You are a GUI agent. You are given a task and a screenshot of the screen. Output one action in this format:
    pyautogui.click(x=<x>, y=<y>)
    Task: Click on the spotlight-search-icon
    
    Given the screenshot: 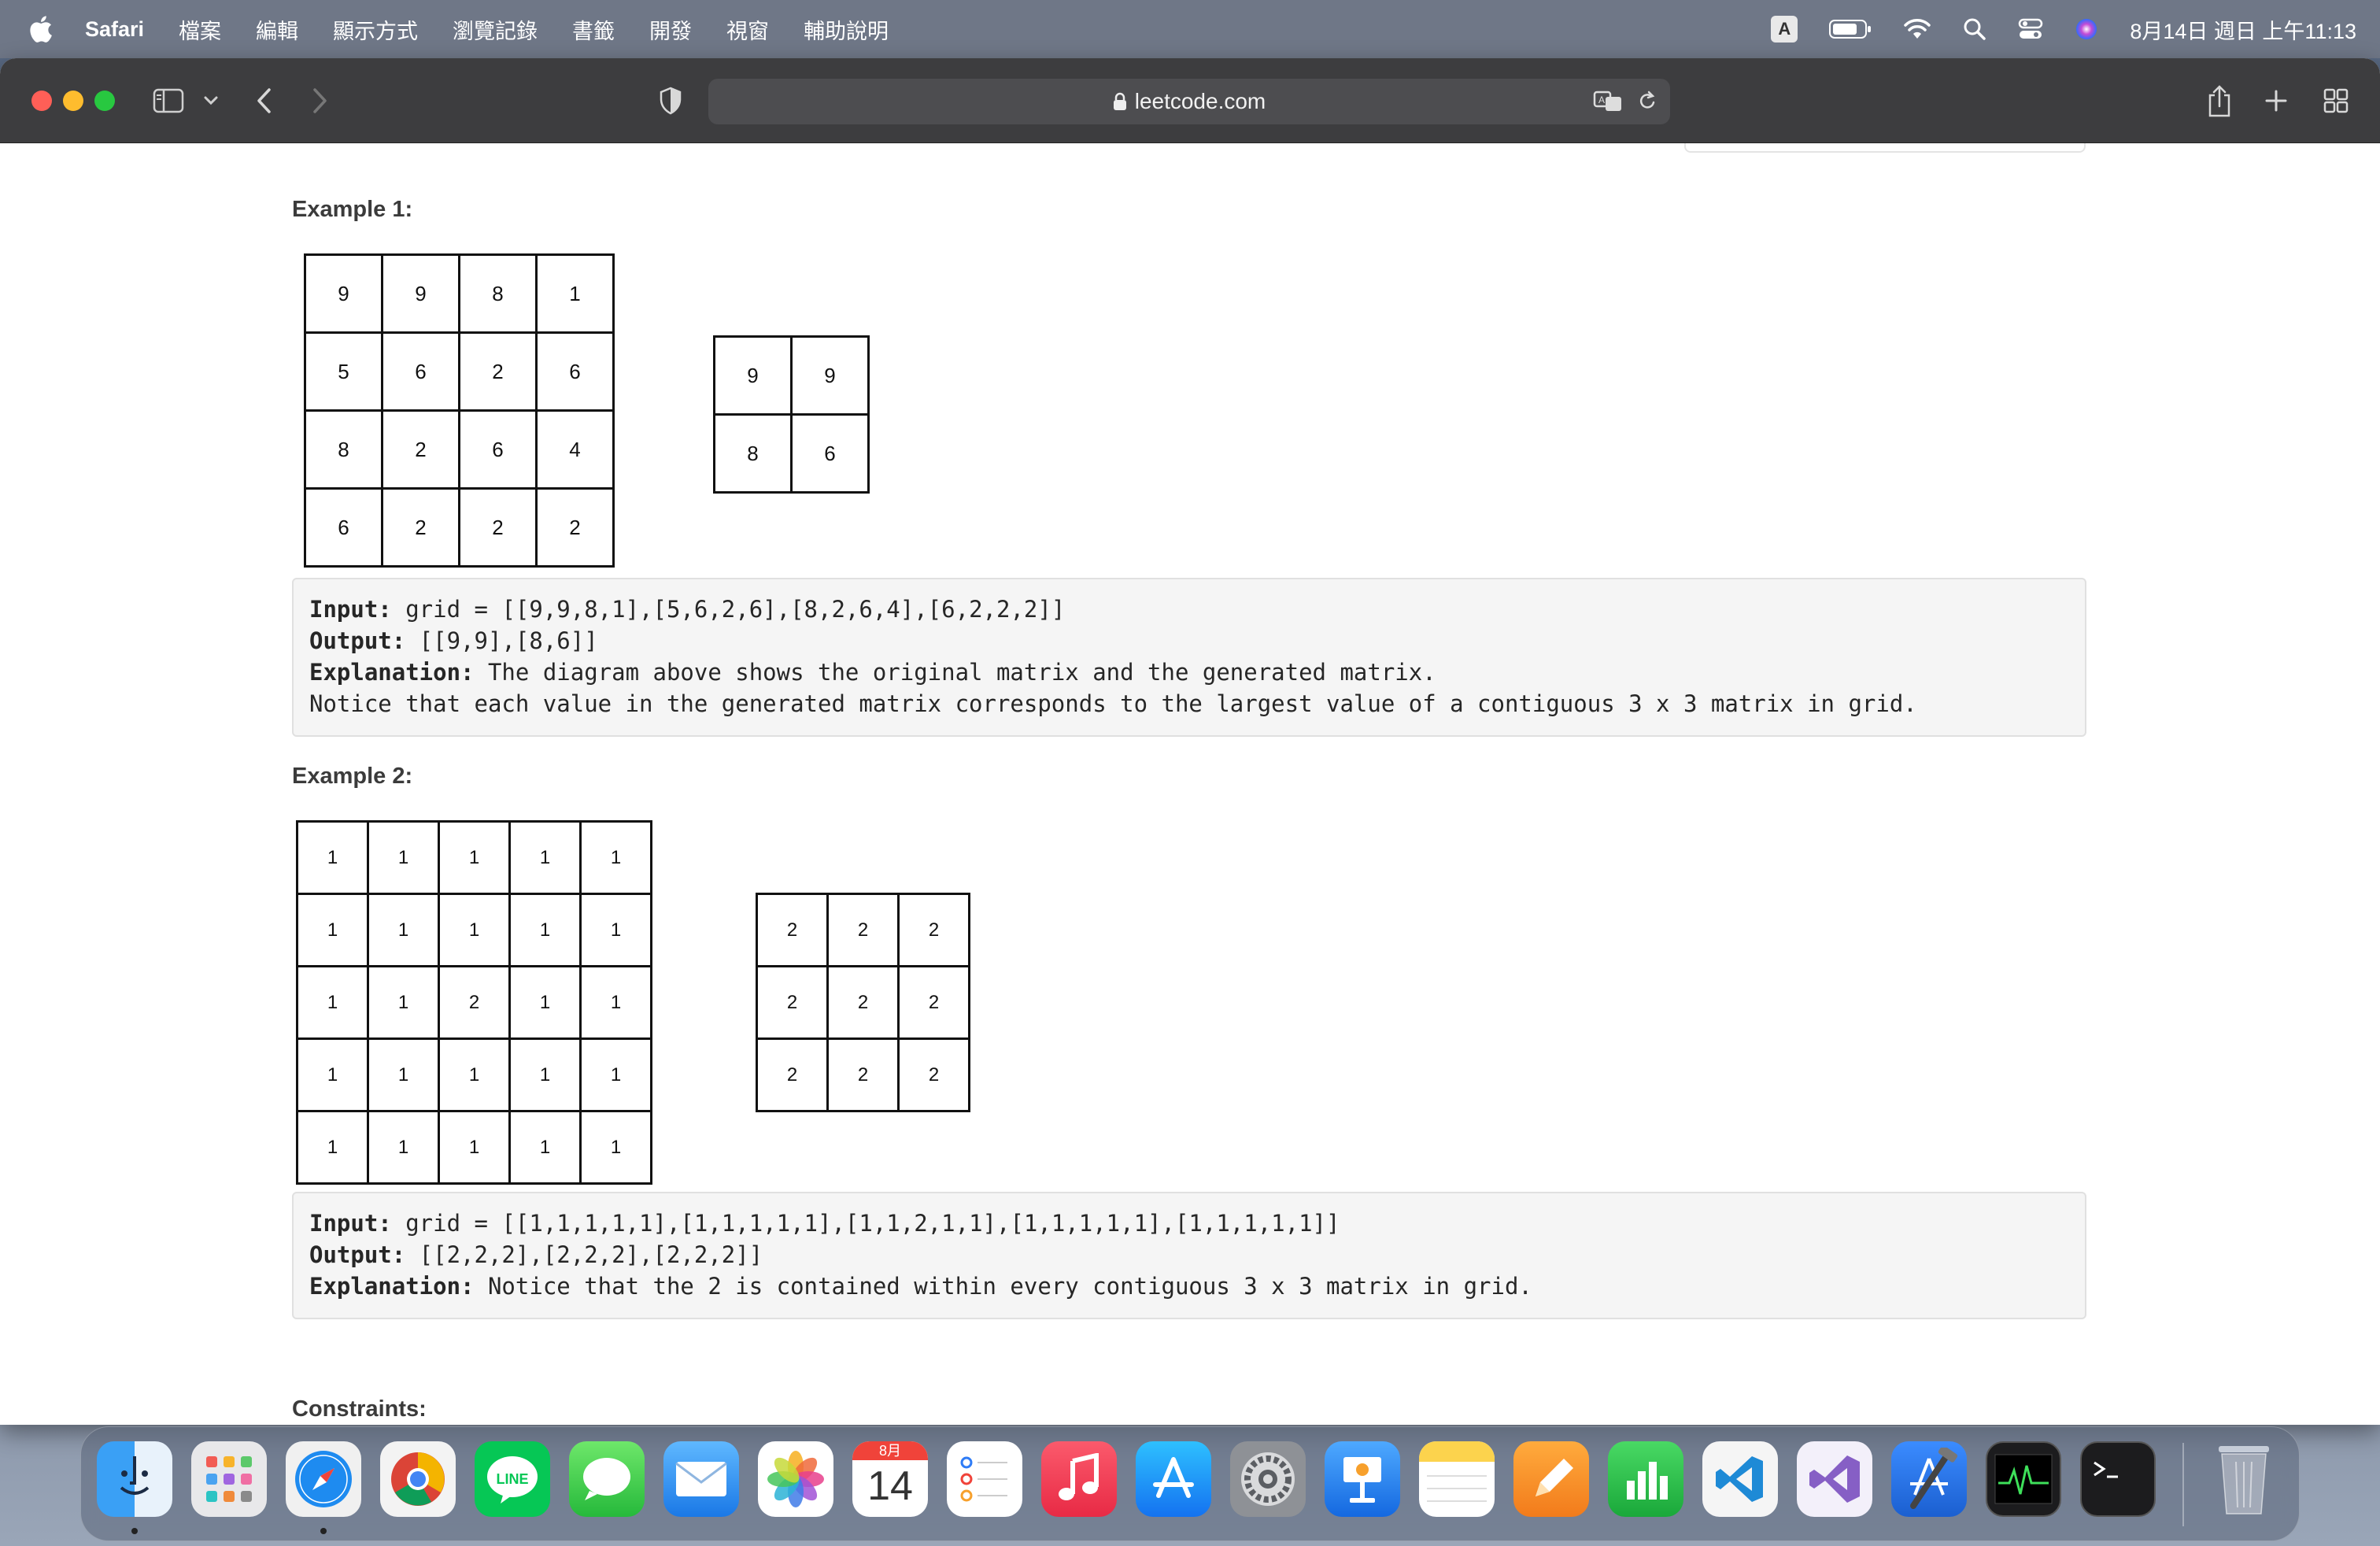 What is the action you would take?
    pyautogui.click(x=1974, y=29)
    